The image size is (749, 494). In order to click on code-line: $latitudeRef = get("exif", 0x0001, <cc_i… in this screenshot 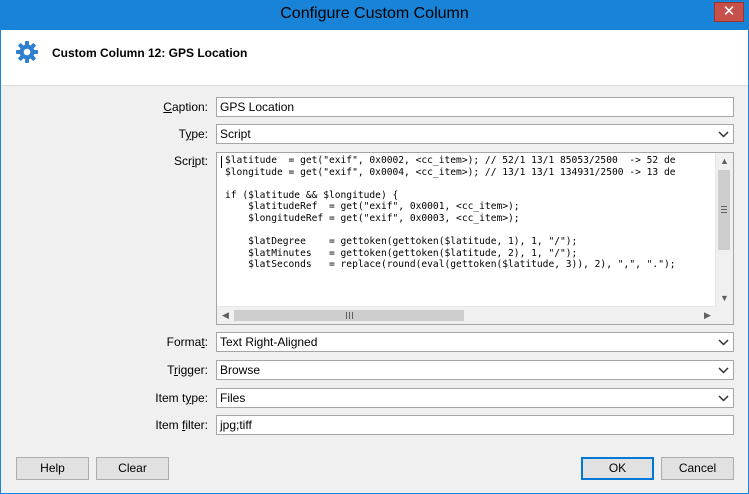, I will do `click(372, 207)`.